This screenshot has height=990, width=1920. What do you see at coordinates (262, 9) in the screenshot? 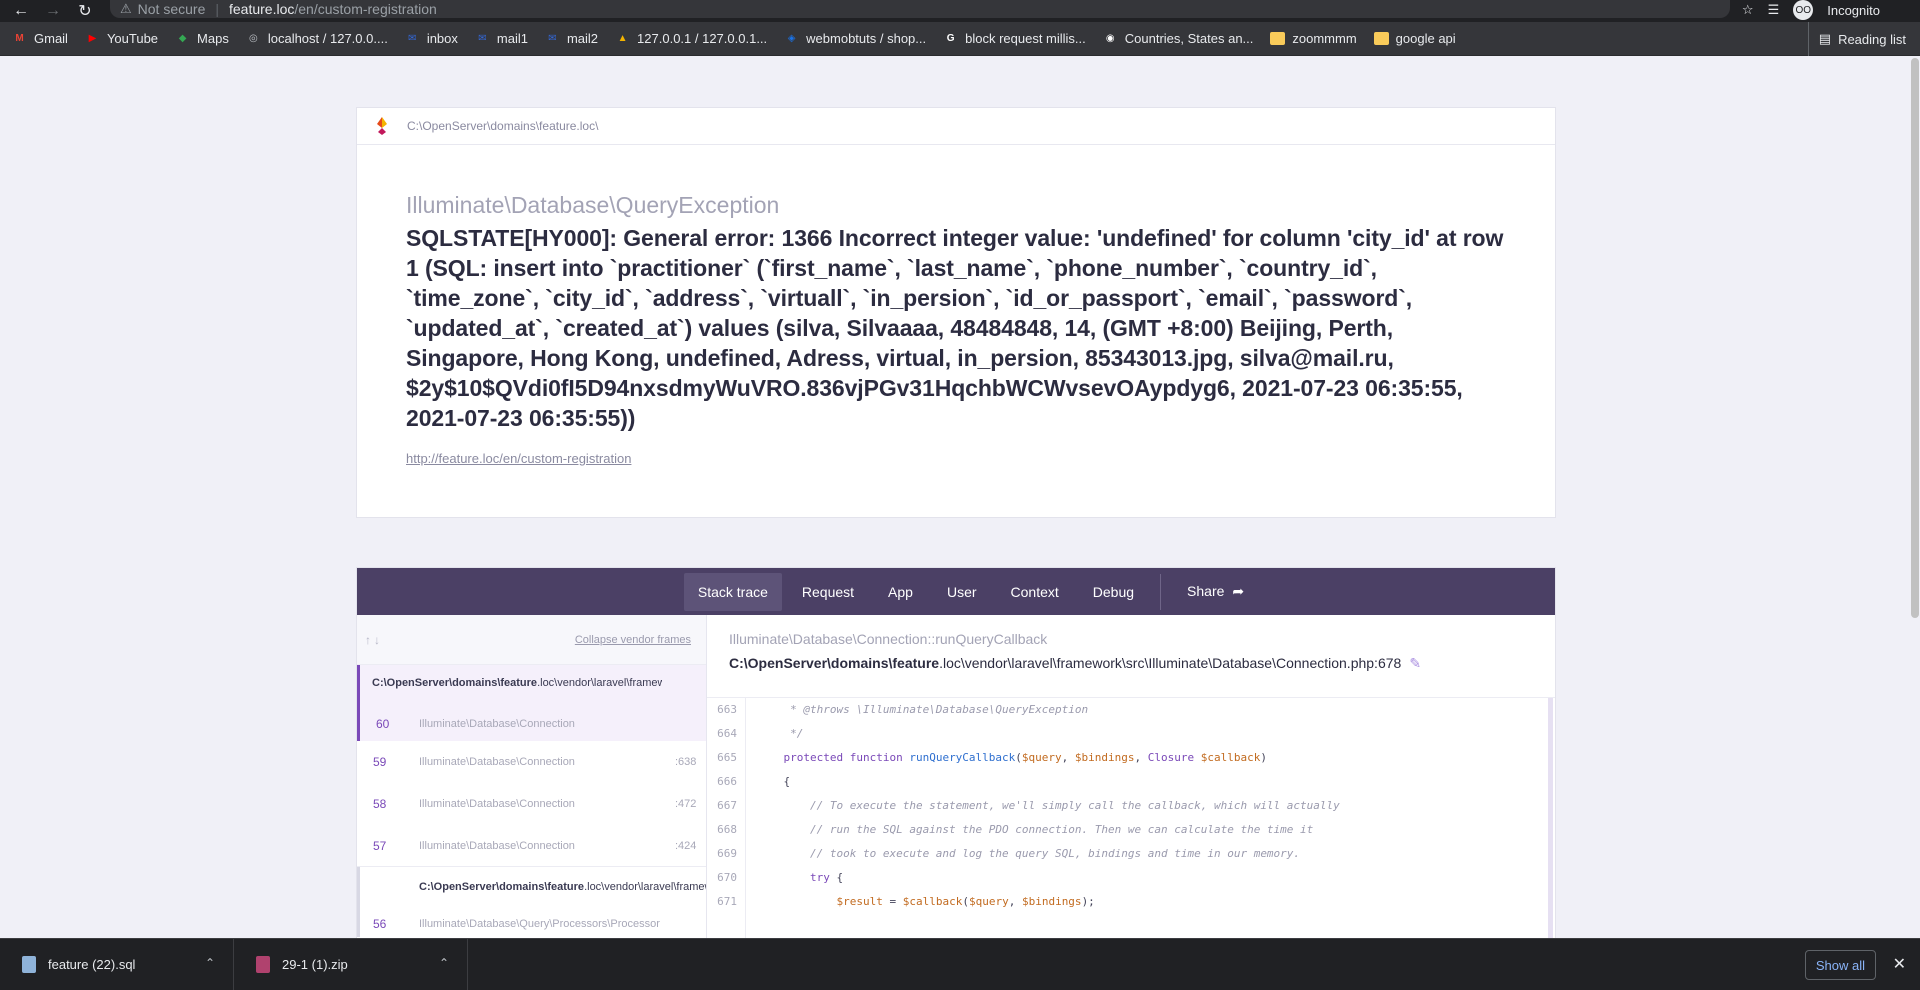
I see `url-host: feature.loc` at bounding box center [262, 9].